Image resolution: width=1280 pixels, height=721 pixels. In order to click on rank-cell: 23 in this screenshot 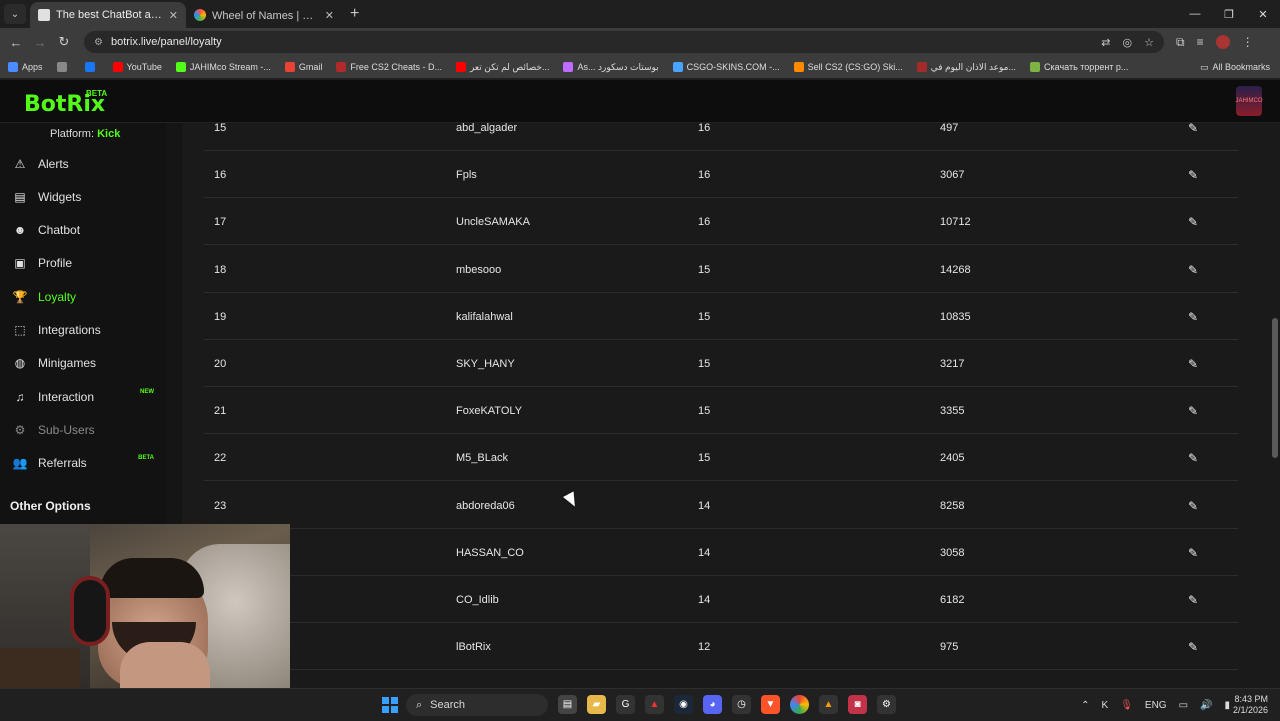, I will do `click(220, 505)`.